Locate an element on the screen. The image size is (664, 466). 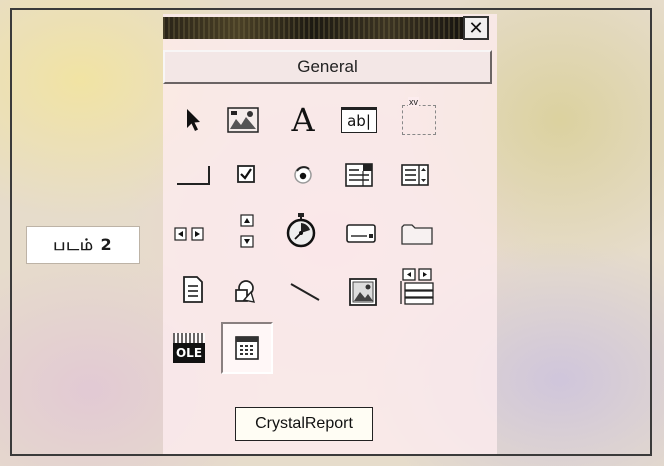
commandbutton-icon is located at coordinates (193, 175).